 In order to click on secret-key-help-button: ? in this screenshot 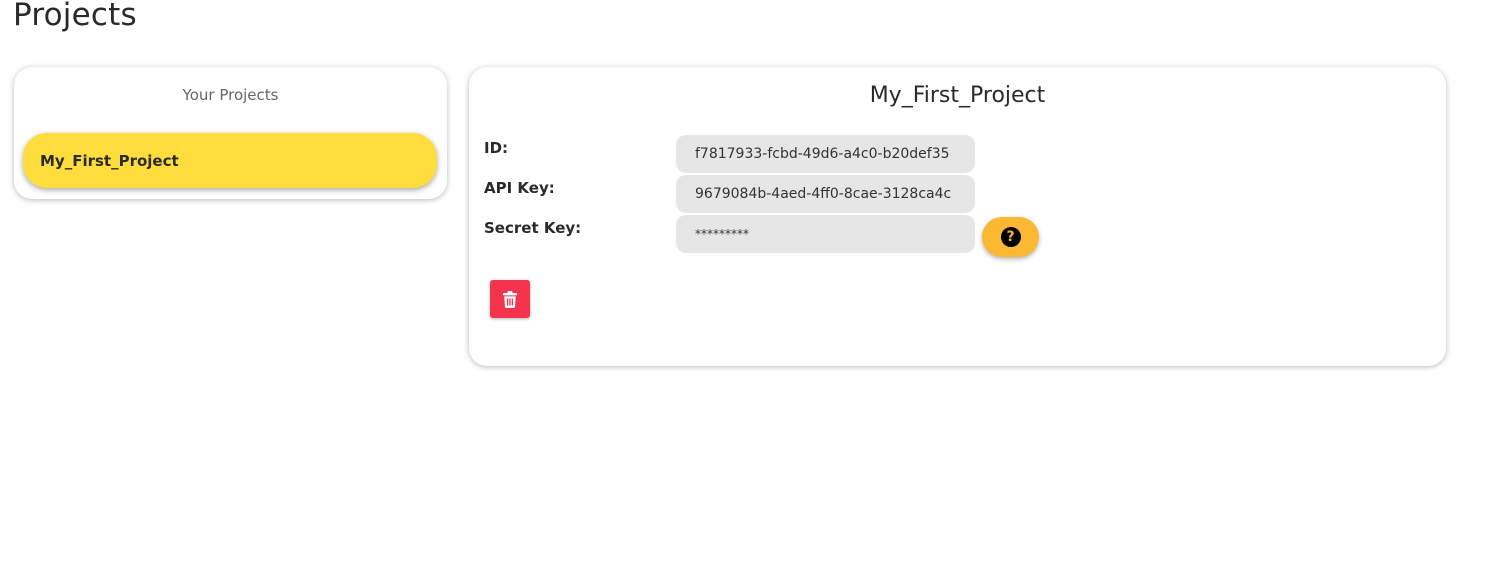, I will do `click(1010, 237)`.